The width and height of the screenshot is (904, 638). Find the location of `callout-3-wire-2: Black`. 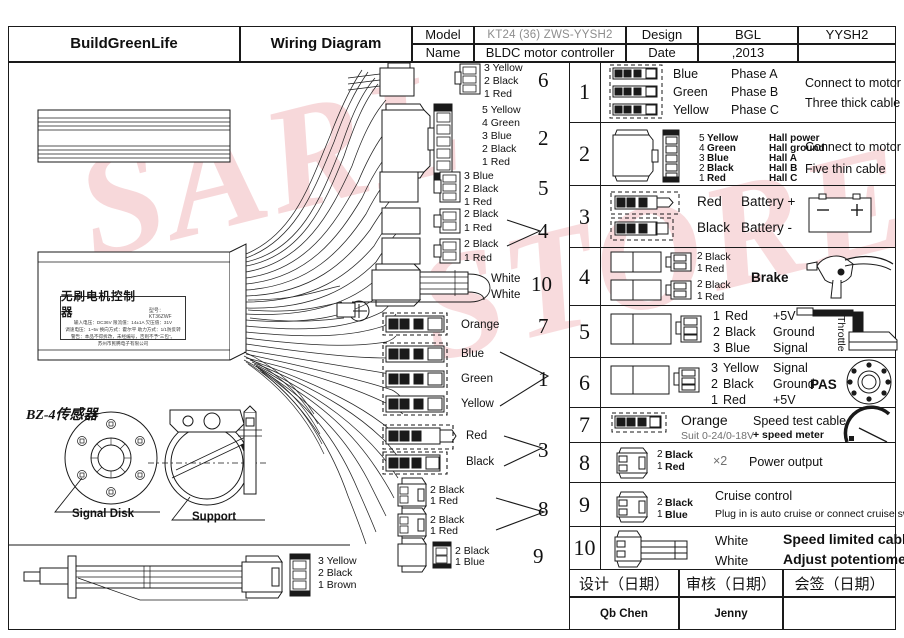

callout-3-wire-2: Black is located at coordinates (480, 462).